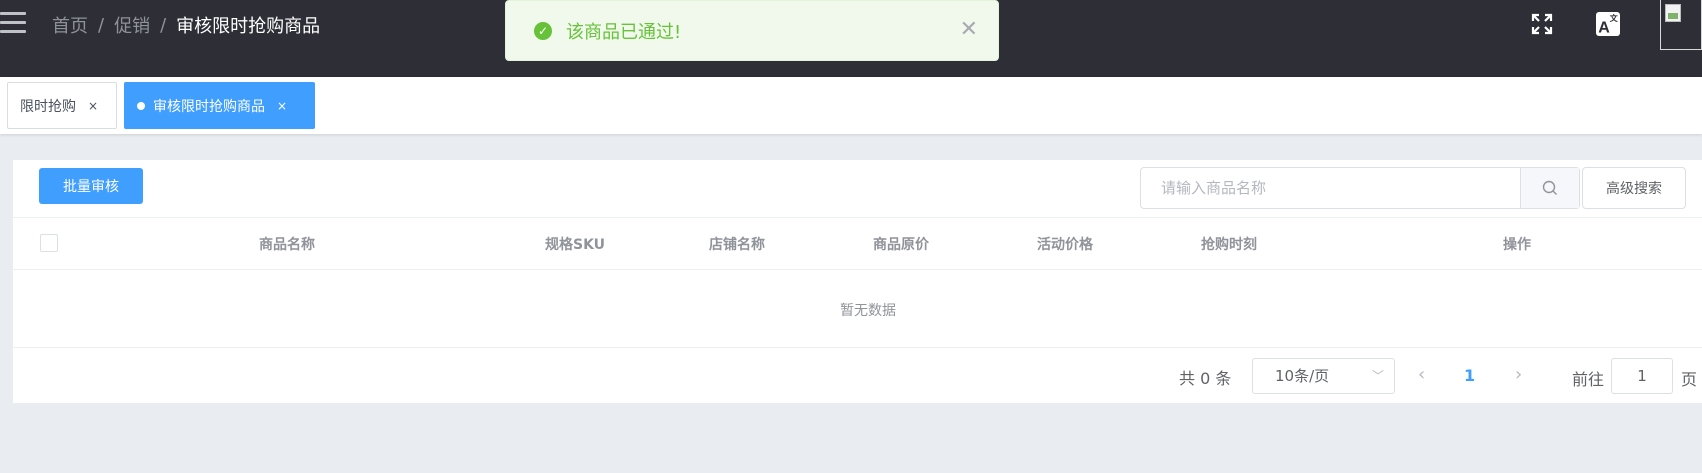  I want to click on active-dot-icon, so click(141, 105).